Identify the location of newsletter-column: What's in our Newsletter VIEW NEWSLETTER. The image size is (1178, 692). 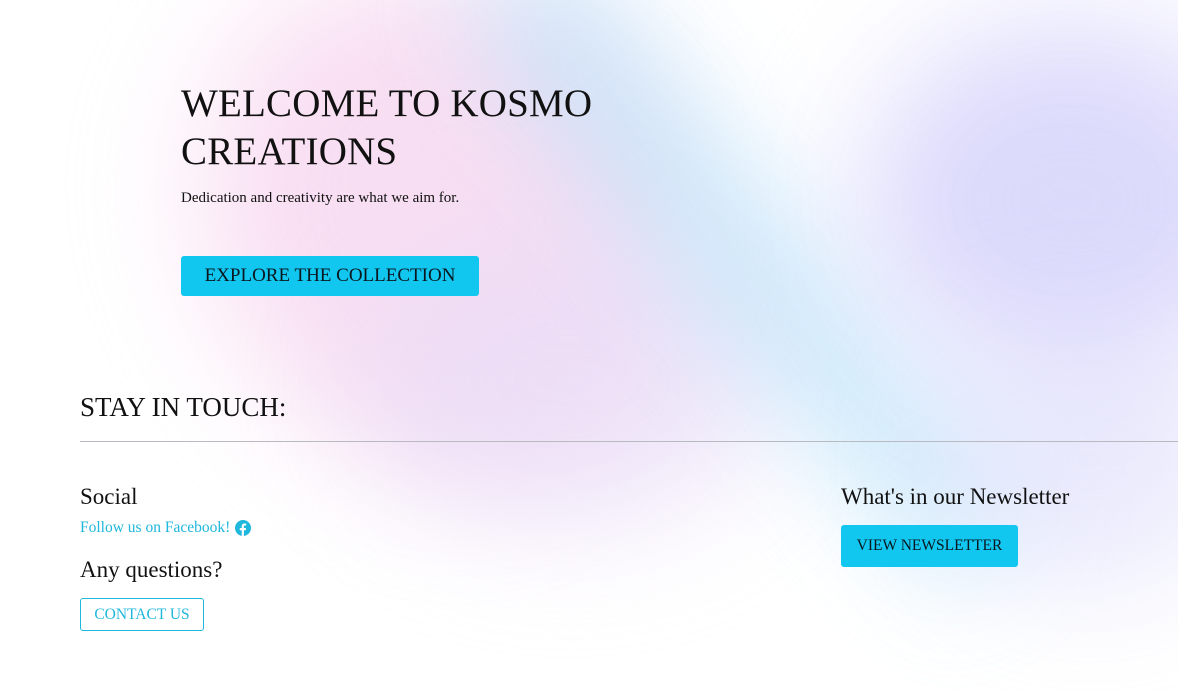
(955, 525).